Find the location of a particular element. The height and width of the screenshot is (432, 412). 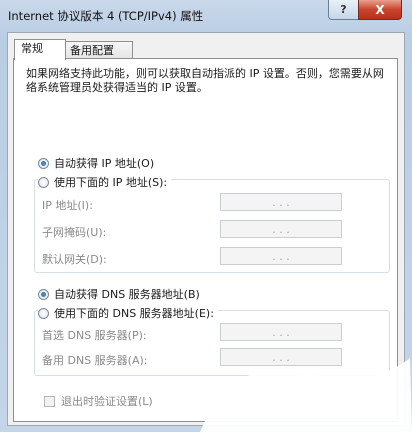

subnet-mask-label: 子网掩码(U): is located at coordinates (74, 232).